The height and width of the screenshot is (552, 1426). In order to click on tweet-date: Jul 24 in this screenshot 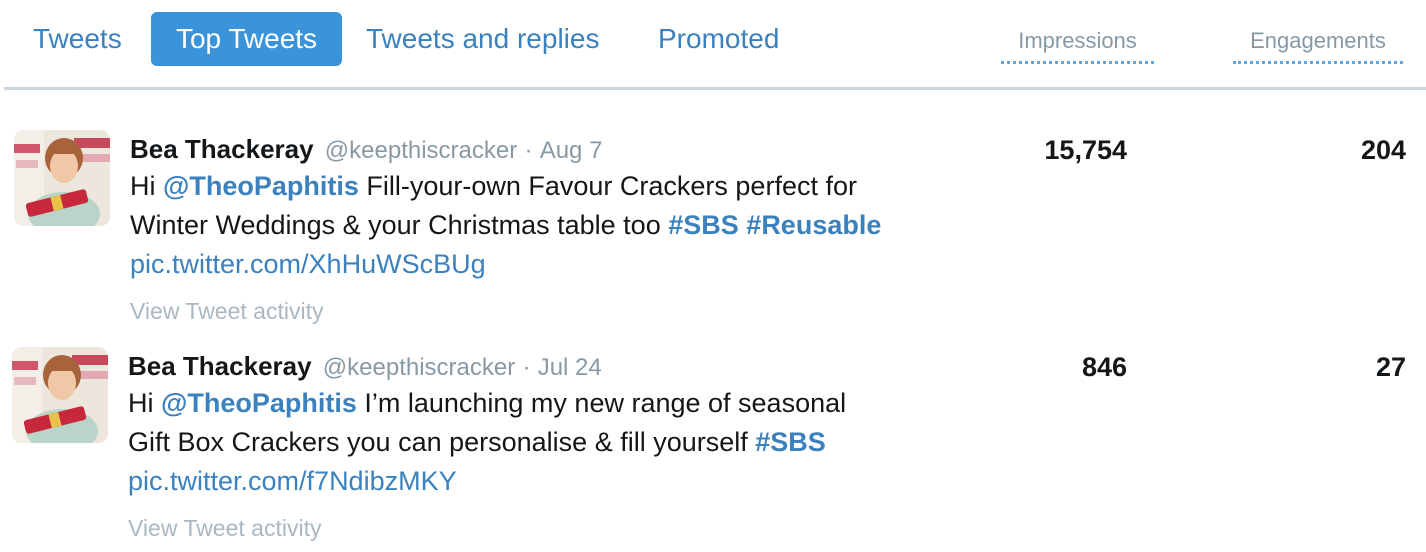, I will do `click(570, 367)`.